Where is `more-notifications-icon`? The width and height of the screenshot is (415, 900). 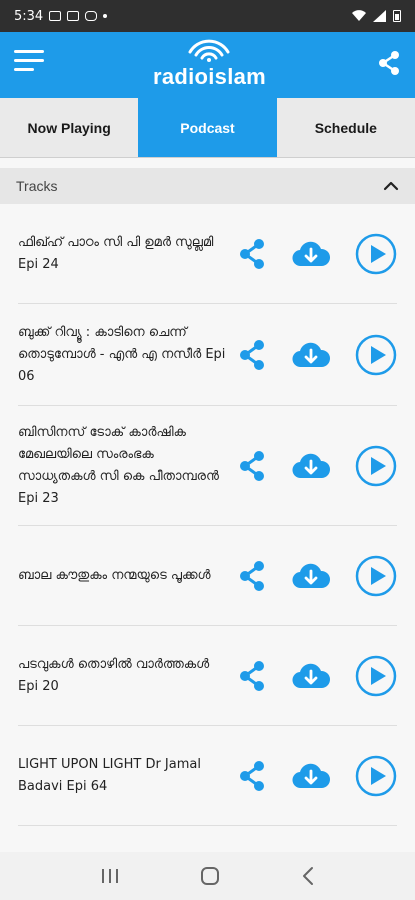
more-notifications-icon is located at coordinates (105, 16).